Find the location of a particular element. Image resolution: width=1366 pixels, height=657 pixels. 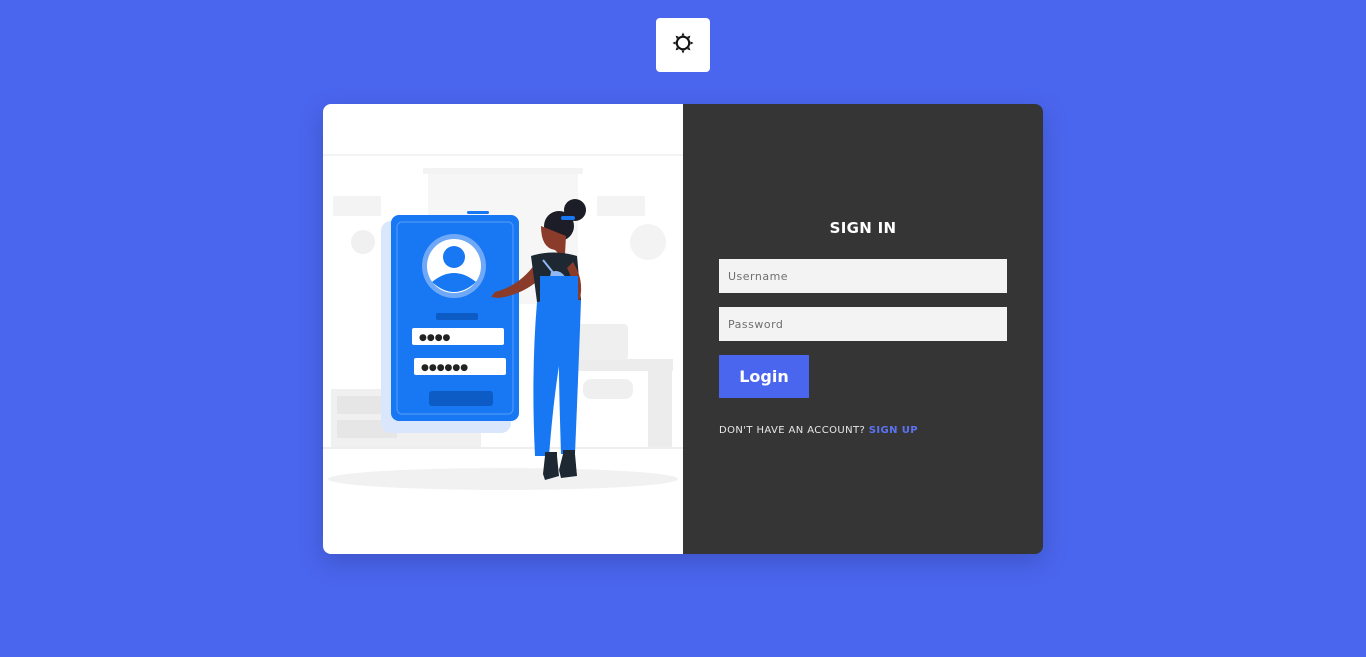

no-account-text: DON'T HAVE AN ACCOUNT? is located at coordinates (792, 430).